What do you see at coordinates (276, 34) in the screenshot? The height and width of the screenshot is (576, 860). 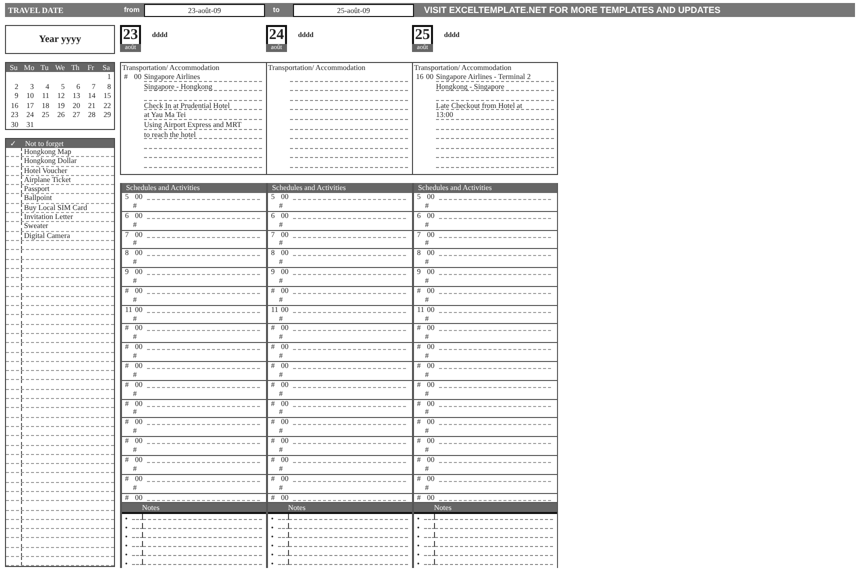 I see `day-number: 24` at bounding box center [276, 34].